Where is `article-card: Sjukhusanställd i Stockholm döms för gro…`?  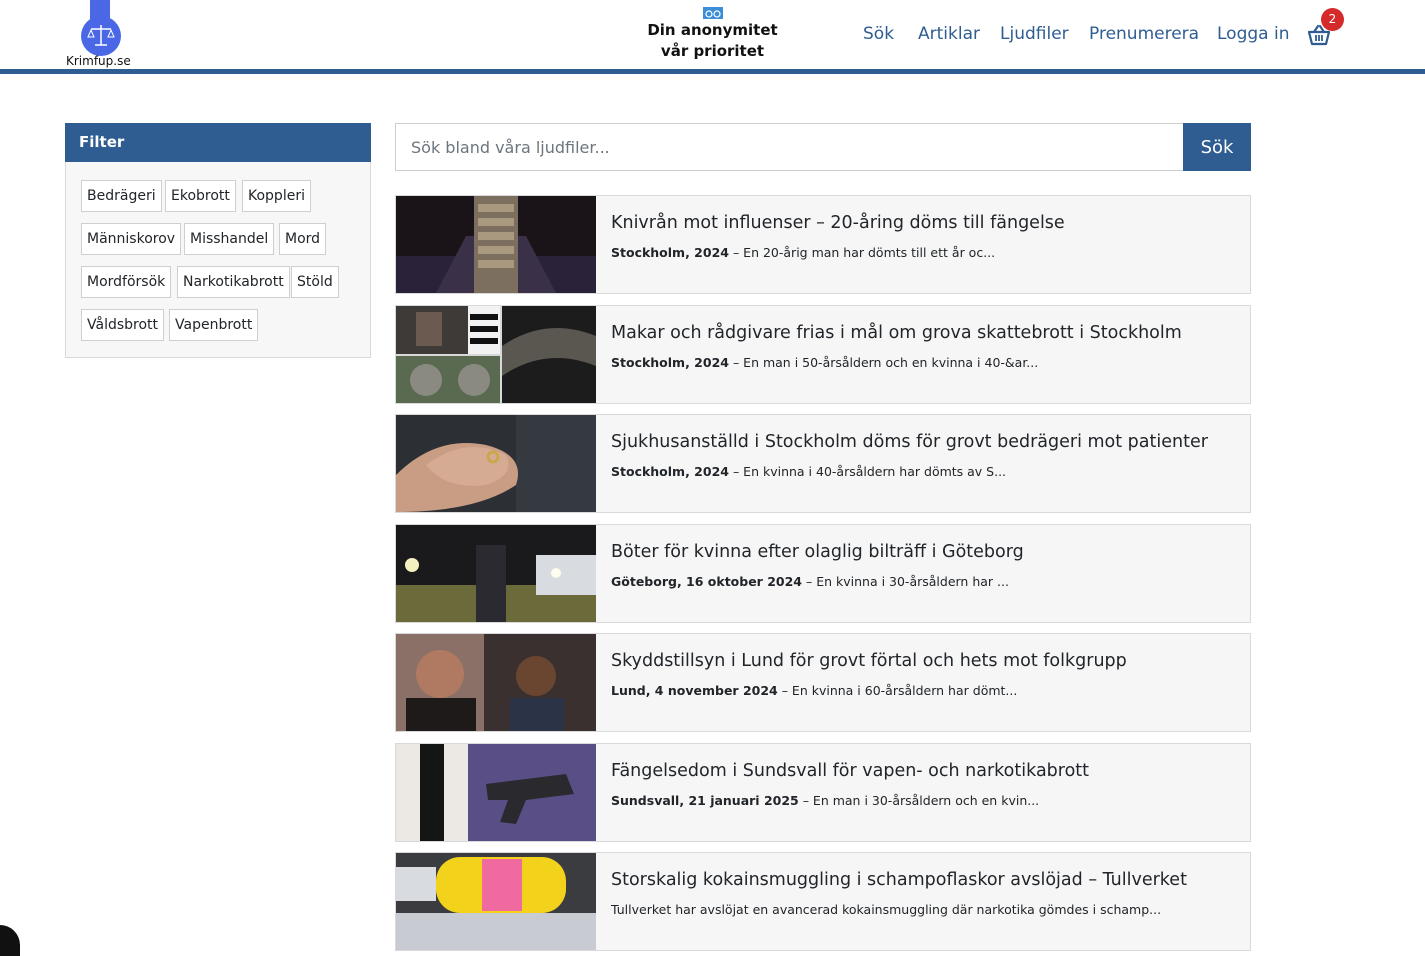
article-card: Sjukhusanställd i Stockholm döms för gro… is located at coordinates (823, 463).